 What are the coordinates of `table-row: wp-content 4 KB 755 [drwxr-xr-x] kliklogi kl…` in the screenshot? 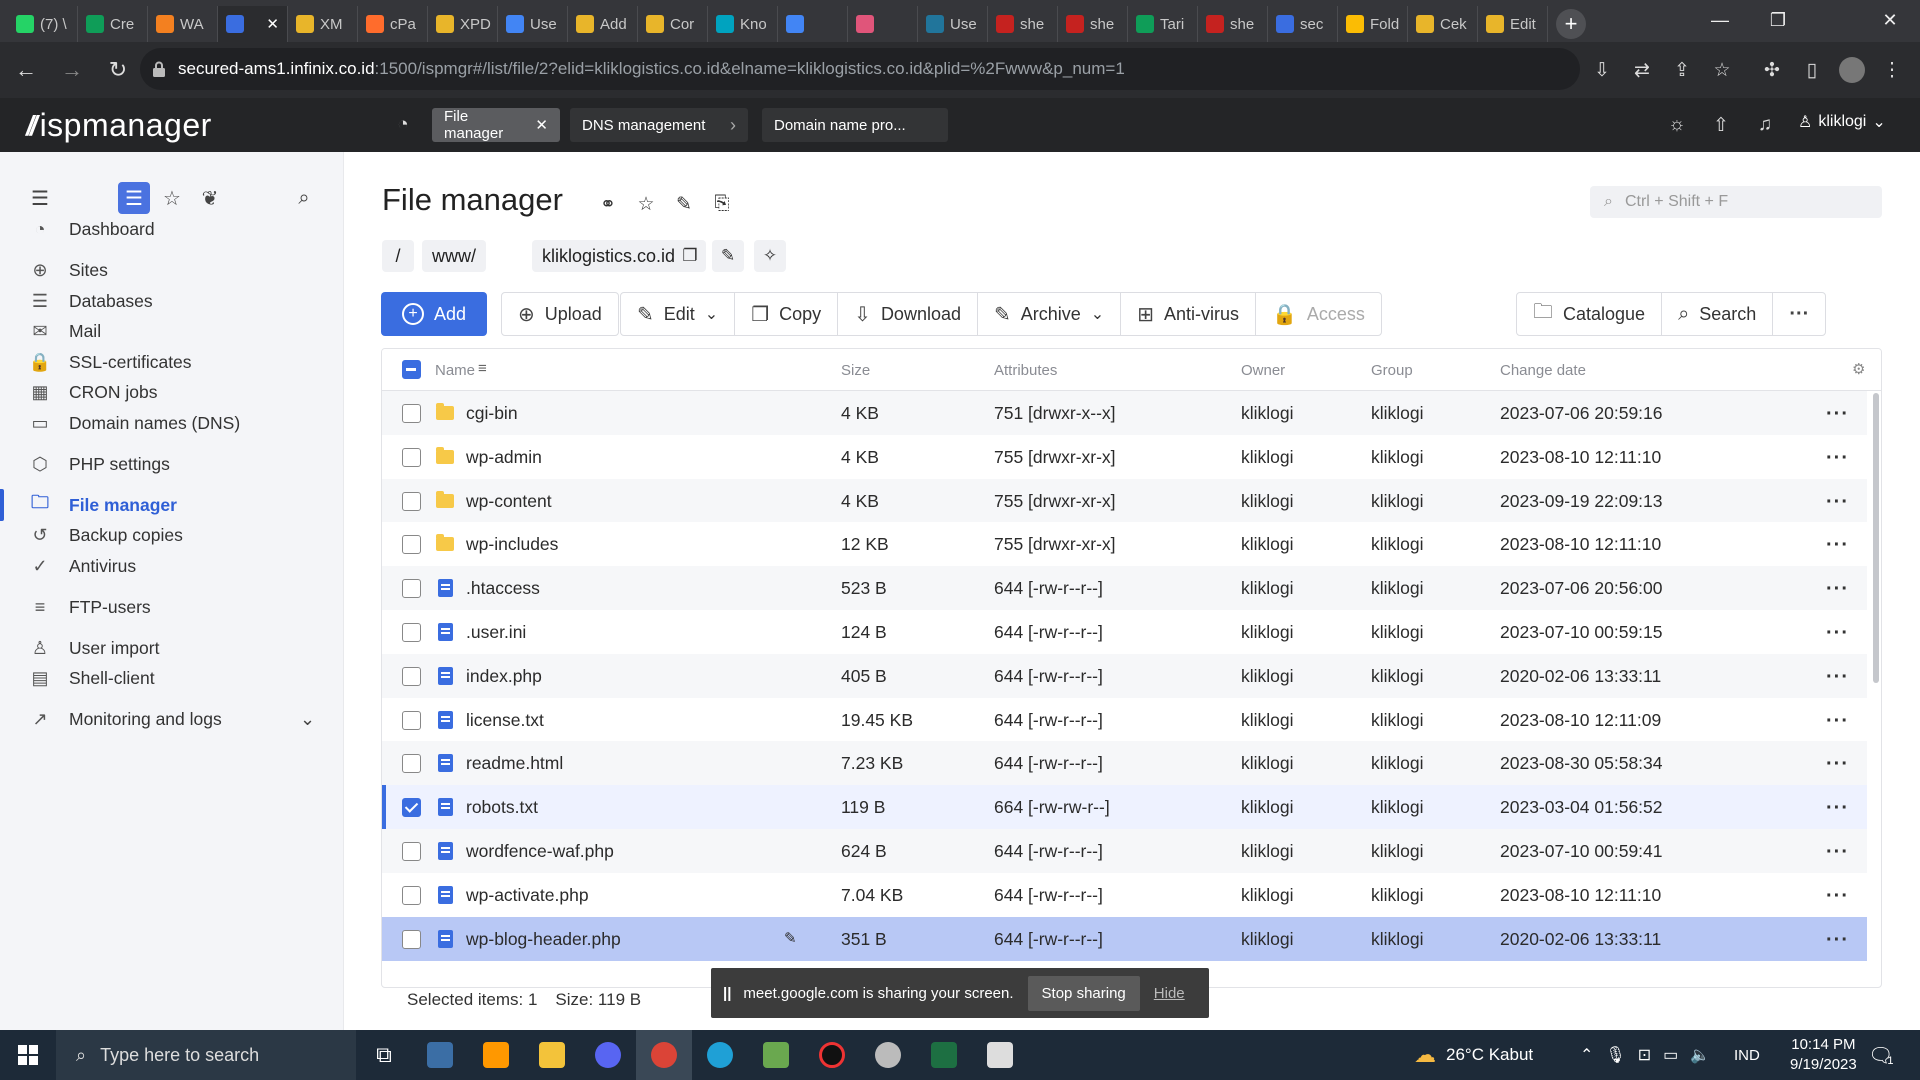 It's located at (1124, 500).